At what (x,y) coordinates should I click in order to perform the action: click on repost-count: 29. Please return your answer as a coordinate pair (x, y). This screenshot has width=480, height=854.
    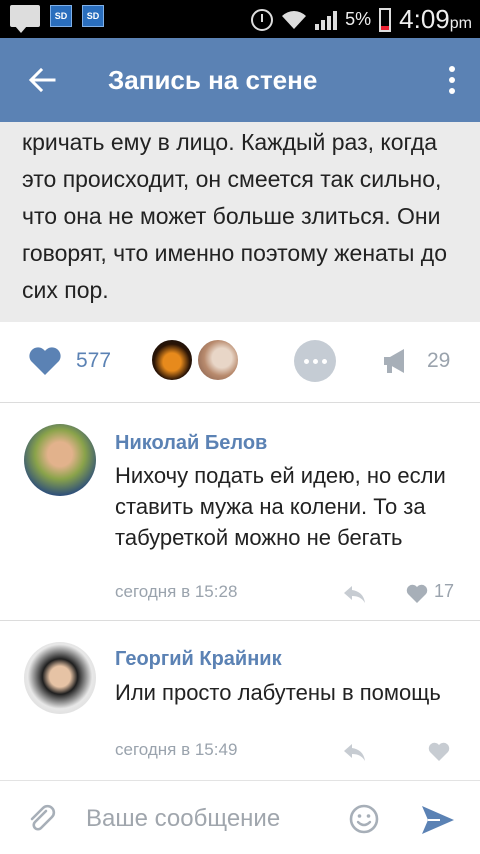
    Looking at the image, I should click on (438, 361).